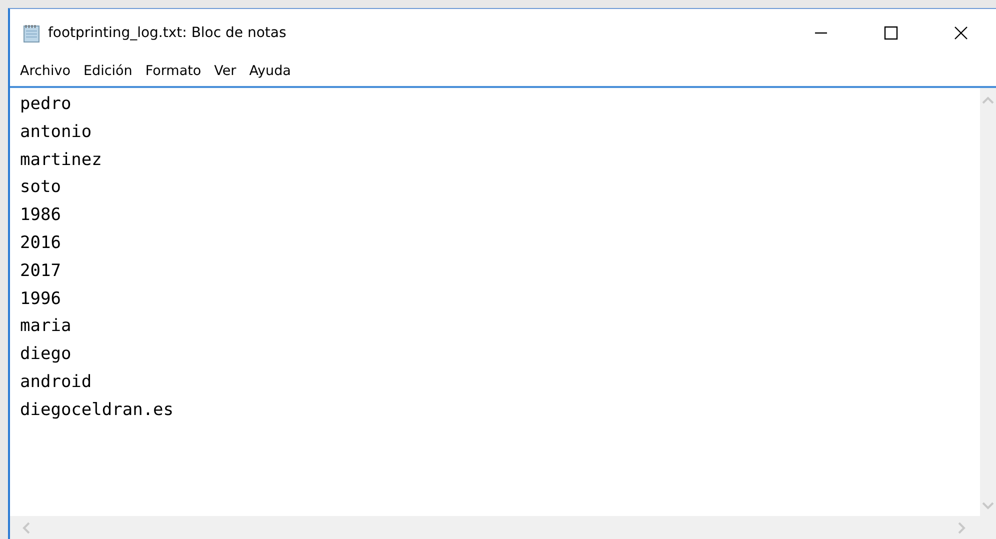  I want to click on window-title: footprinting_log.txt: Bloc de notas, so click(167, 32).